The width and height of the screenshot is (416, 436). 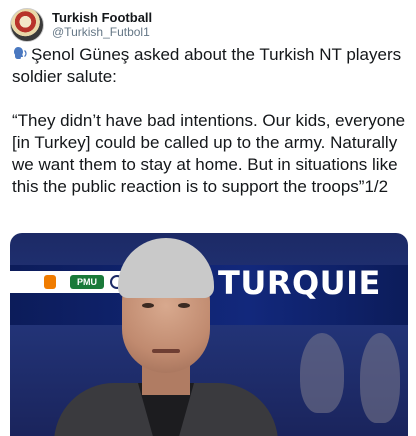 What do you see at coordinates (102, 17) in the screenshot?
I see `display-name: Turkish Football` at bounding box center [102, 17].